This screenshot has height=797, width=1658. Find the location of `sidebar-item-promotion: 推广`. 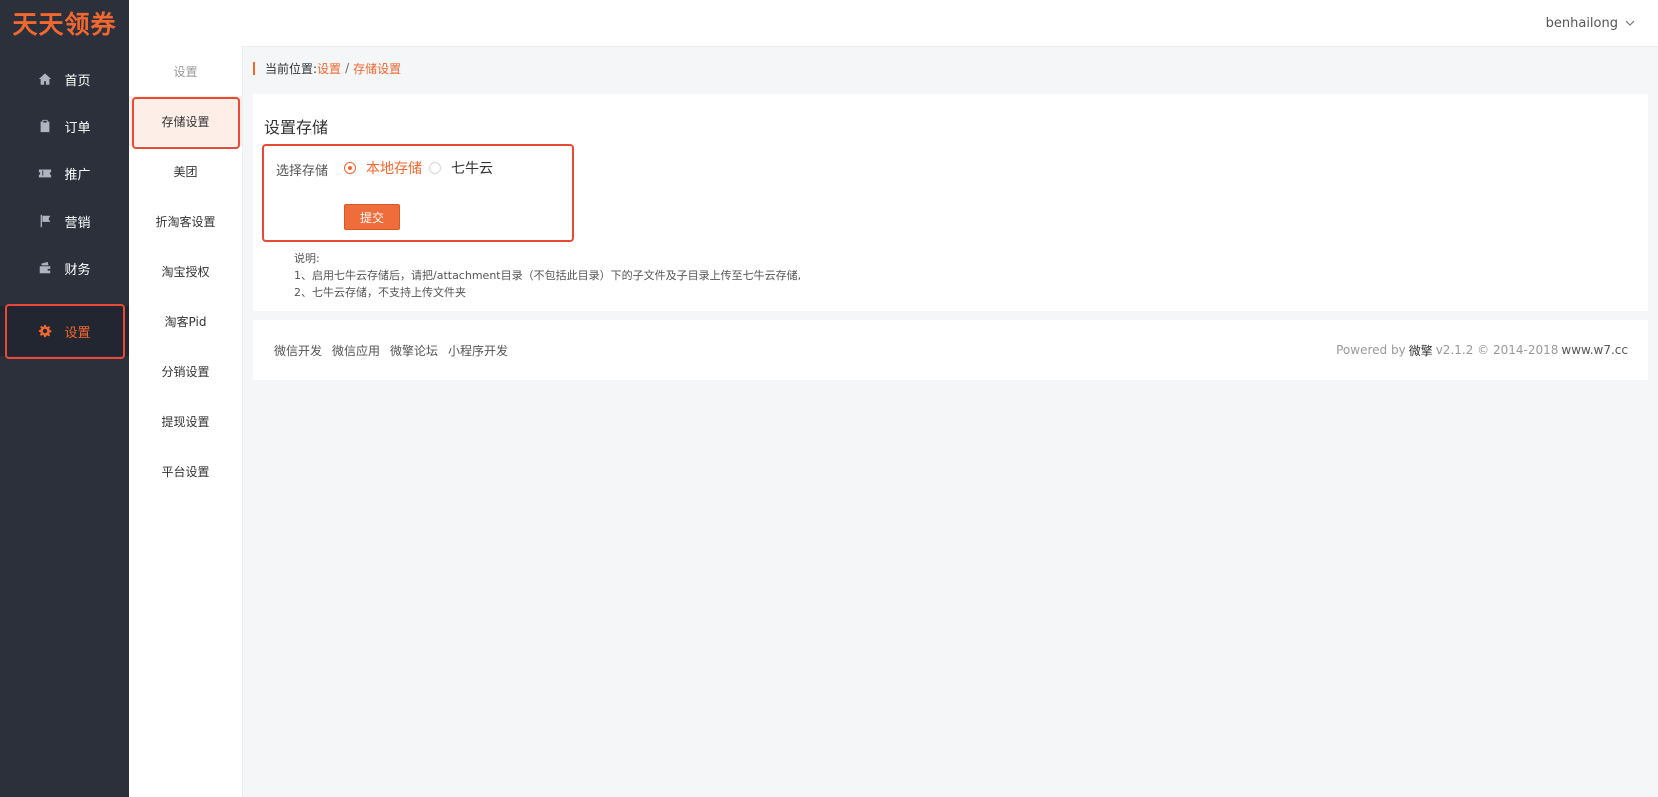

sidebar-item-promotion: 推广 is located at coordinates (64, 173).